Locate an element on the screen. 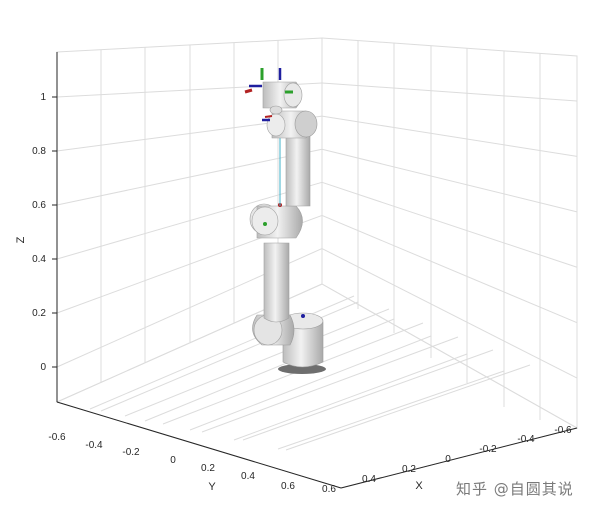 This screenshot has height=514, width=600. x-tick-label: 0 is located at coordinates (448, 459).